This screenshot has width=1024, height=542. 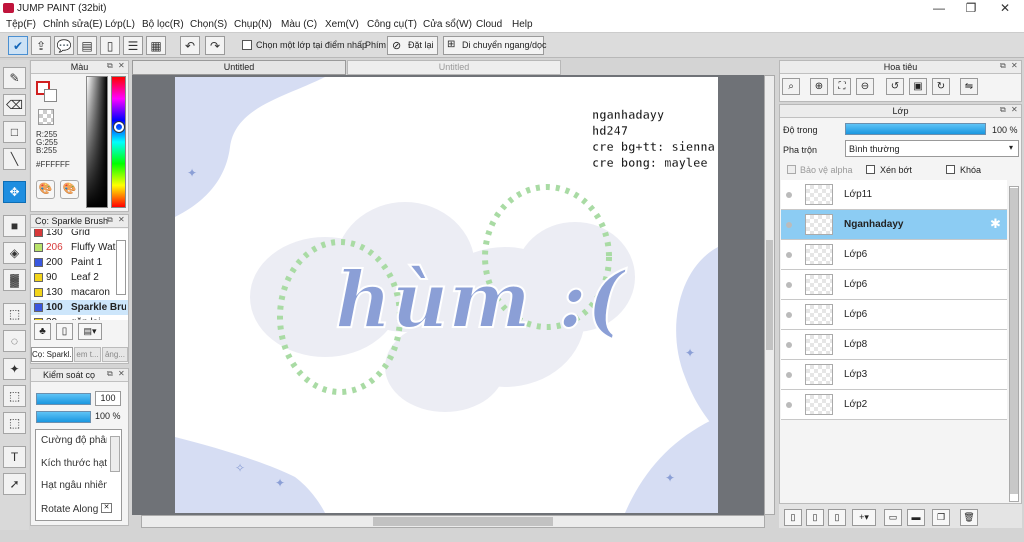 I want to click on zoom-icon: ⌕, so click(x=791, y=86).